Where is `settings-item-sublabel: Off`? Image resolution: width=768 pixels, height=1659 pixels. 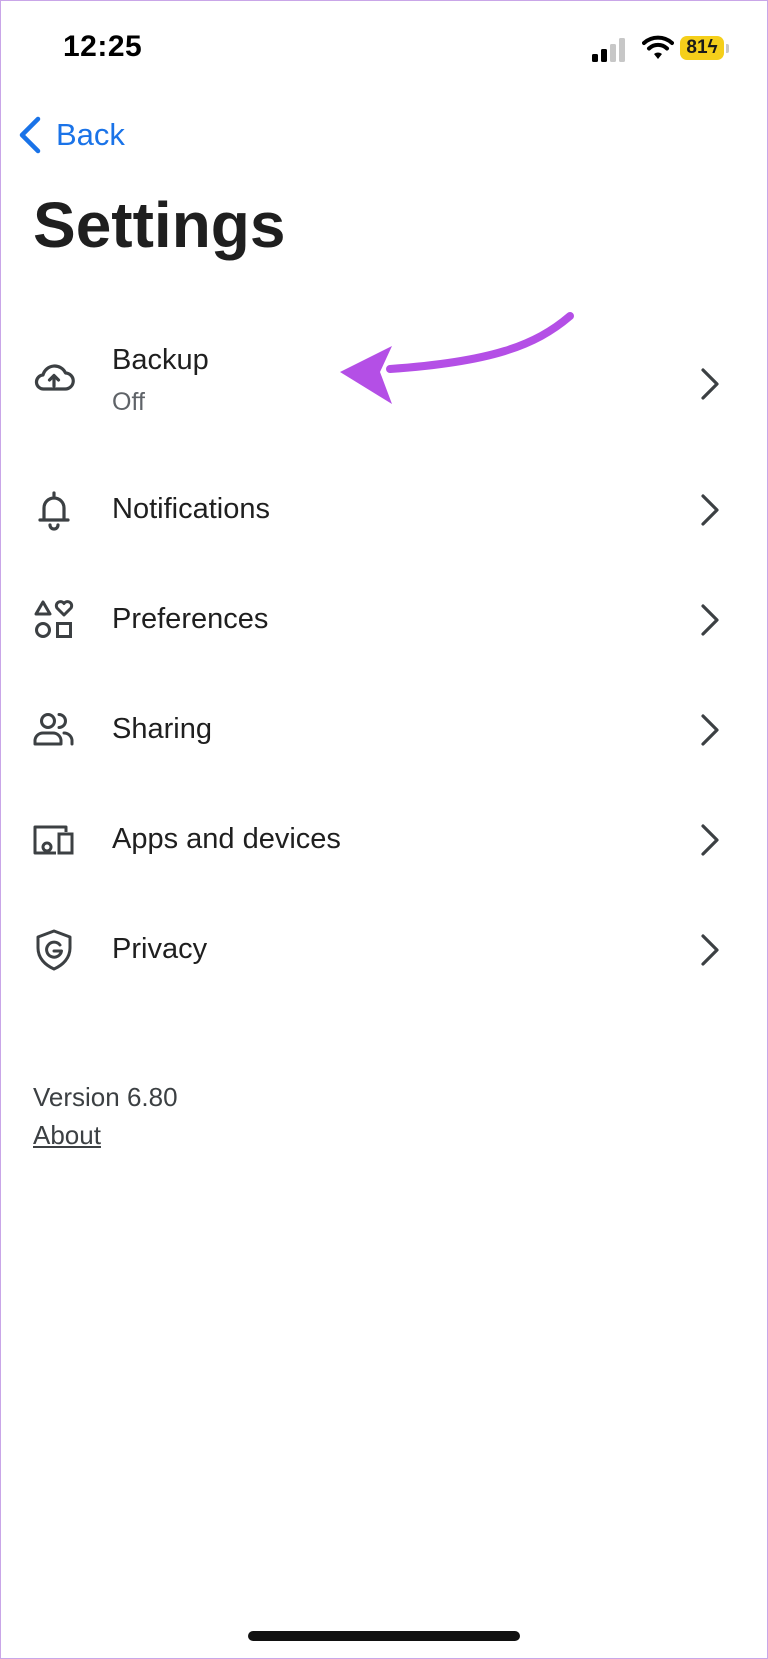 settings-item-sublabel: Off is located at coordinates (128, 402).